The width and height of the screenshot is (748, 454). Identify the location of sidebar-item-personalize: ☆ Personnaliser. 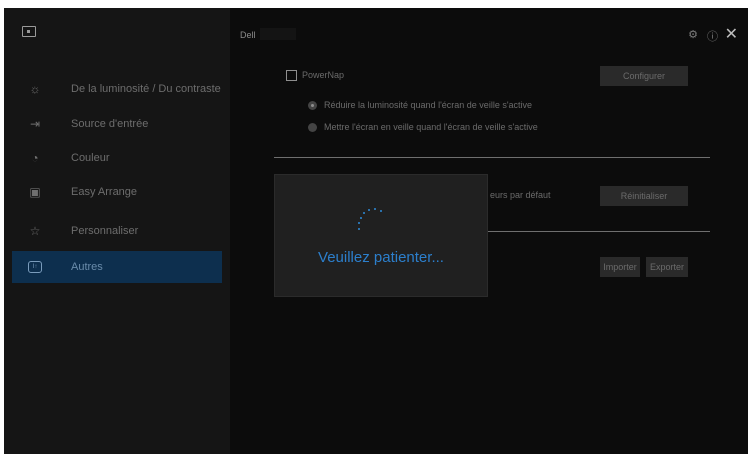
(117, 231).